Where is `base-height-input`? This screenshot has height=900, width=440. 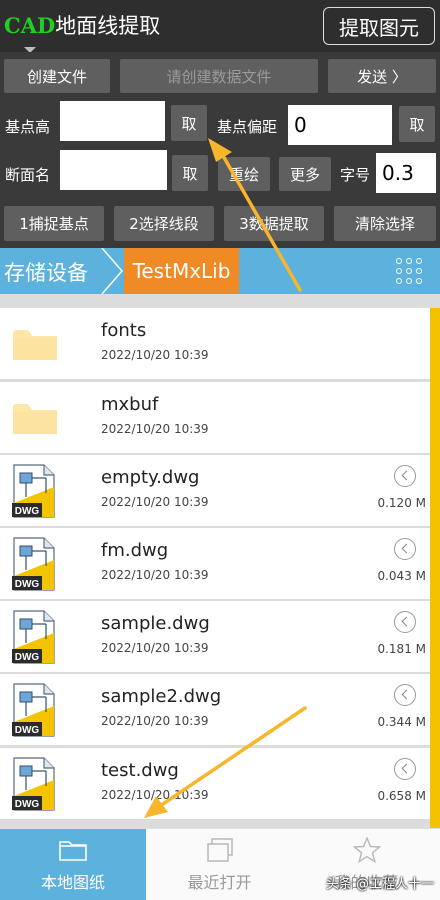 base-height-input is located at coordinates (112, 121).